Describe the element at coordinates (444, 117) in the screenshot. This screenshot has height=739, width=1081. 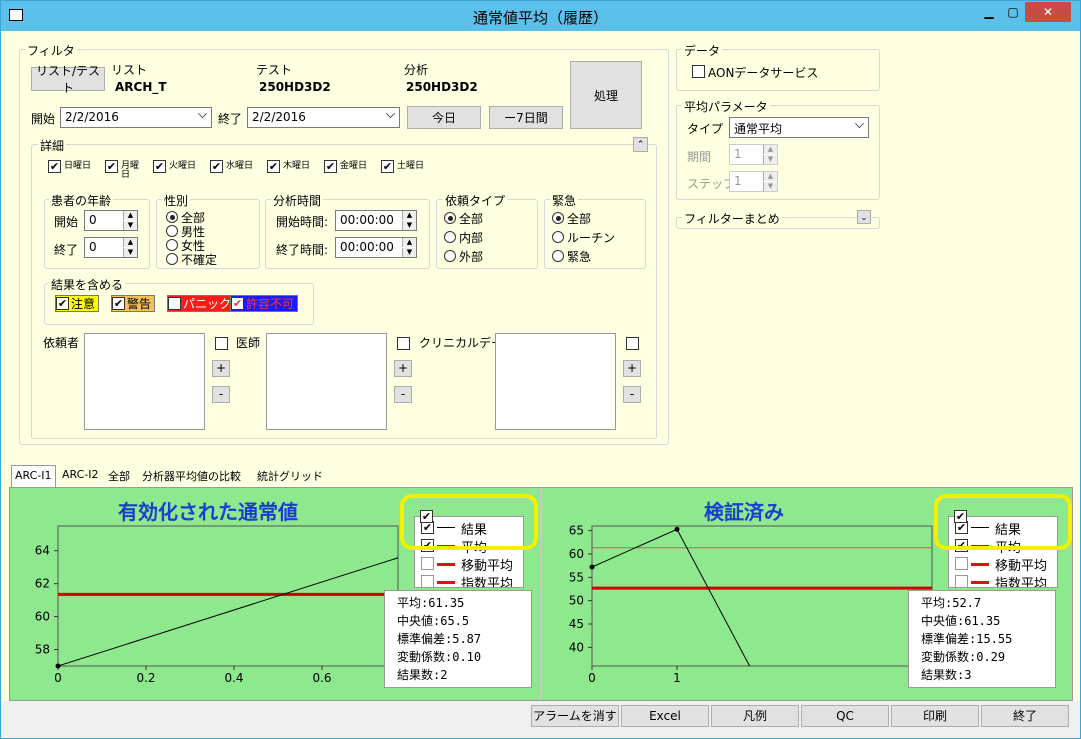
I see `today-button: 今日` at that location.